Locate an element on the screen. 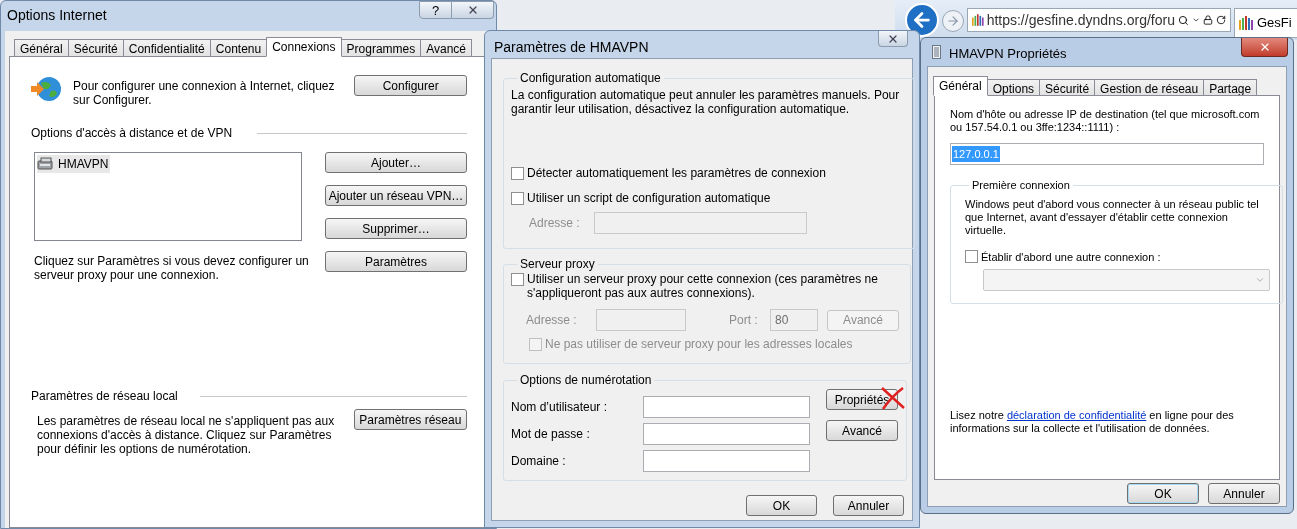  section-heading: Paramètres de réseau local is located at coordinates (104, 396).